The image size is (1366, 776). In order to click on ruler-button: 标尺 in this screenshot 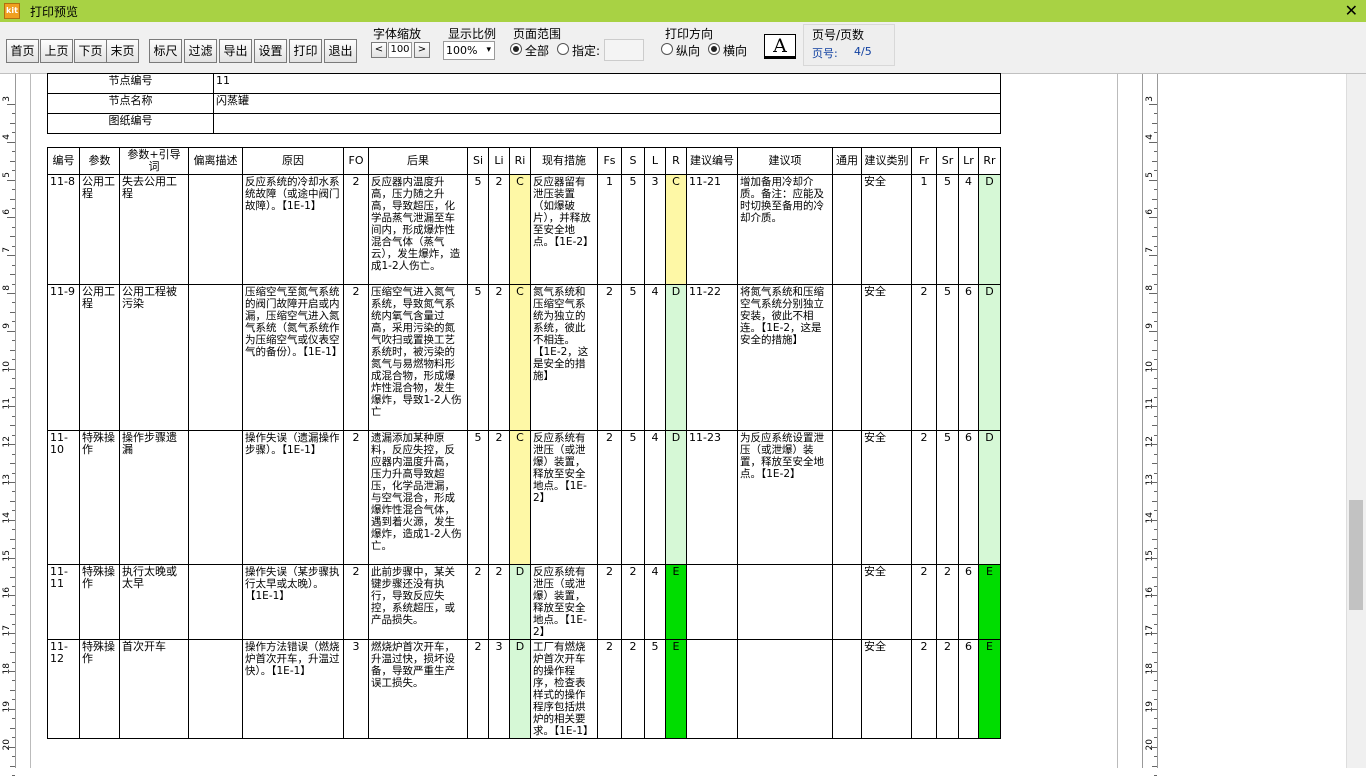, I will do `click(165, 51)`.